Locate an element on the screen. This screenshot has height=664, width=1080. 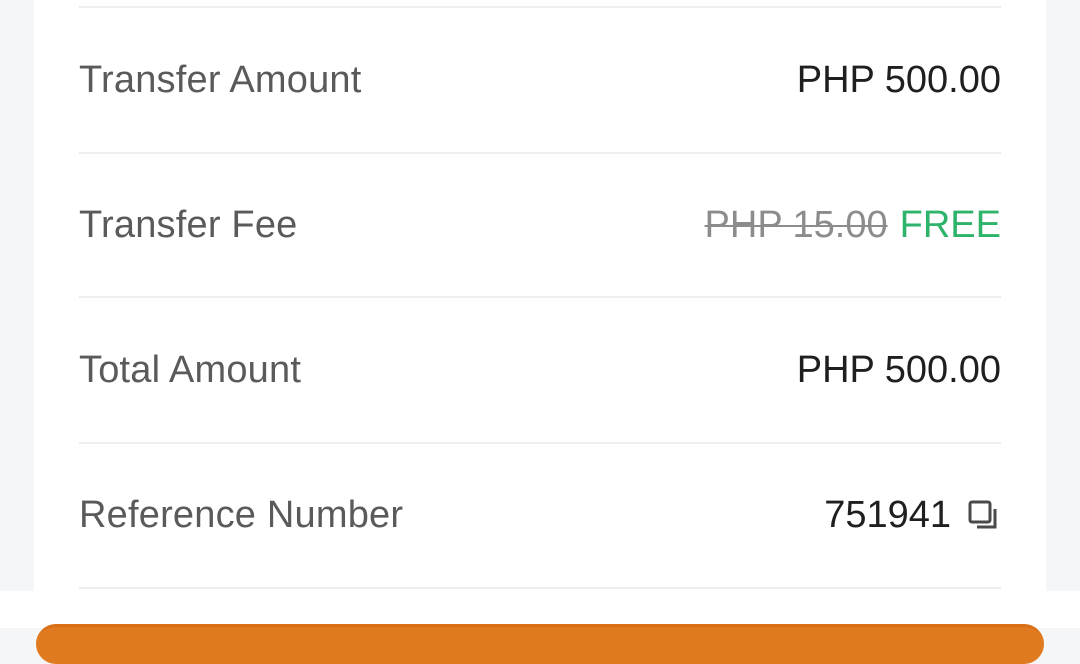
transfer-amount-value: PHP 500.00 is located at coordinates (898, 80).